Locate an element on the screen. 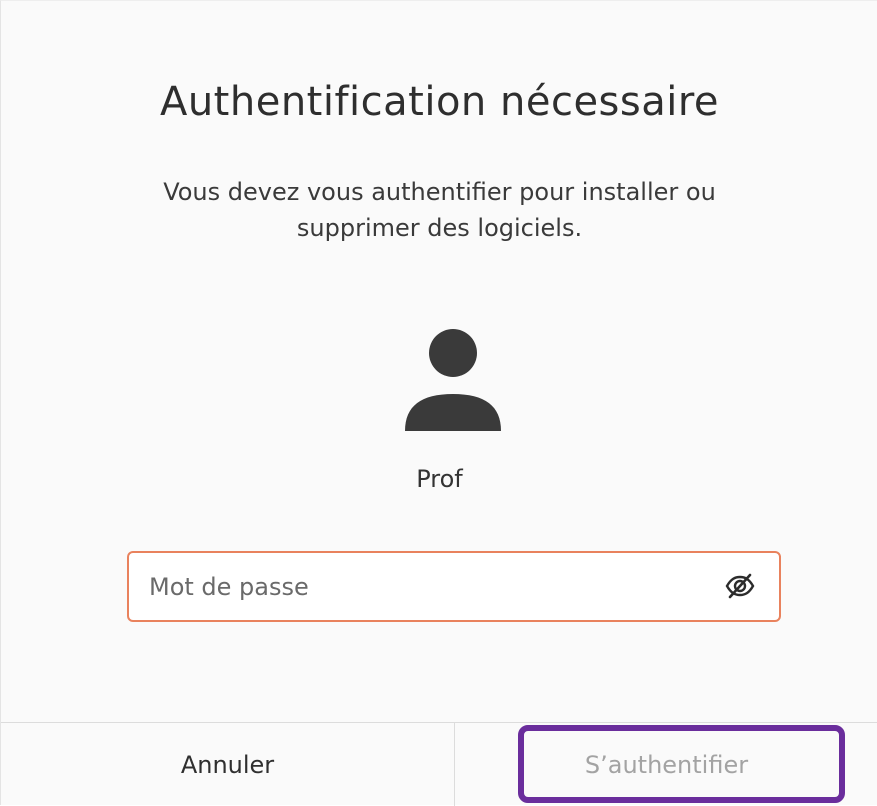  password-field is located at coordinates (454, 586).